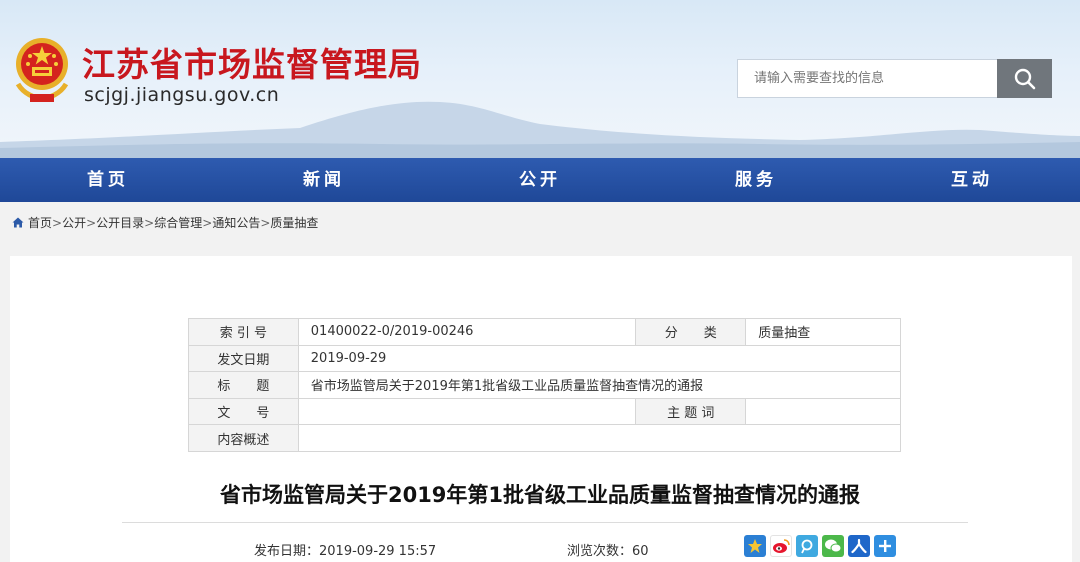  I want to click on nav-home: 首页, so click(108, 180).